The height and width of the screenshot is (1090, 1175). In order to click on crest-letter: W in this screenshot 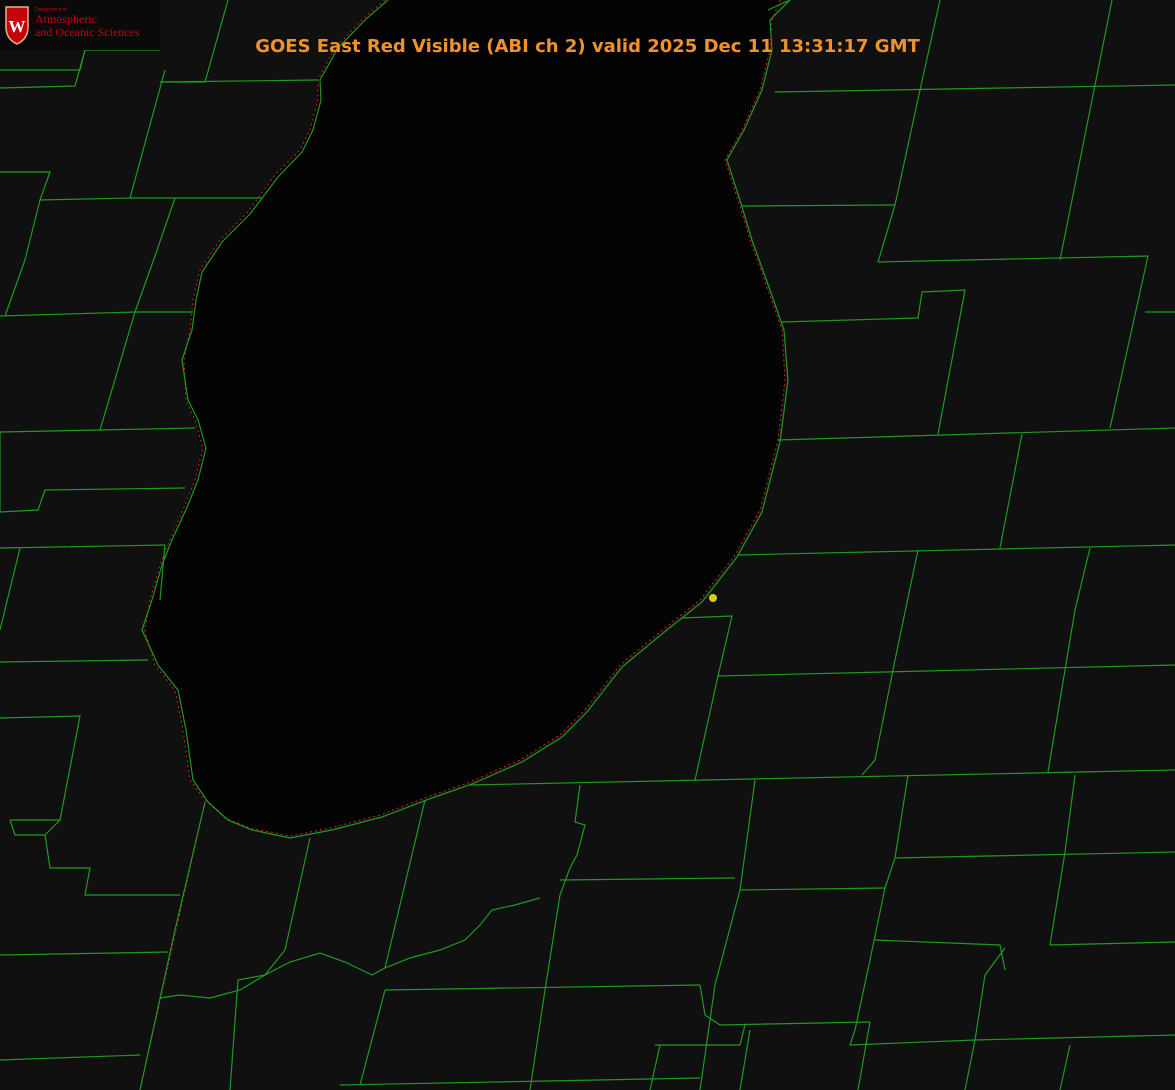, I will do `click(17, 26)`.